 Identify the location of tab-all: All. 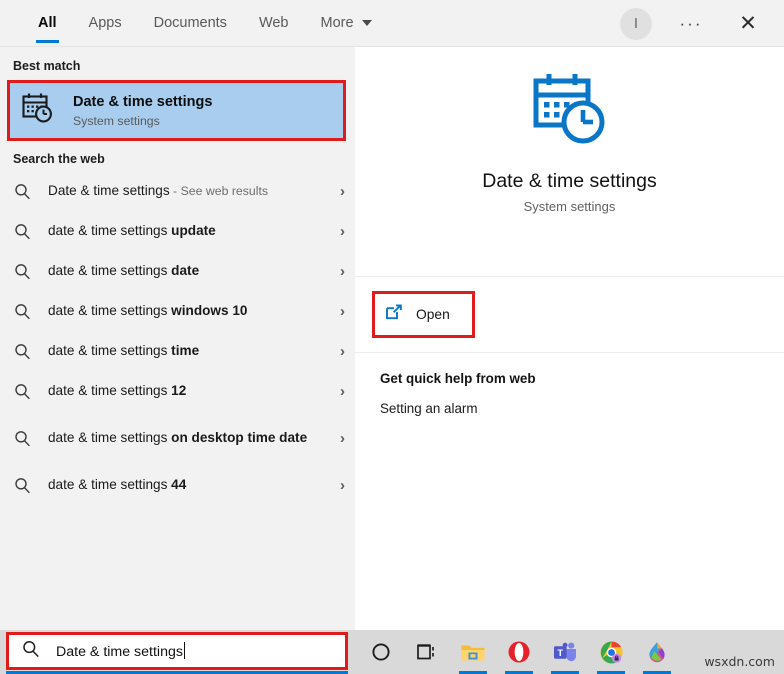
(47, 23).